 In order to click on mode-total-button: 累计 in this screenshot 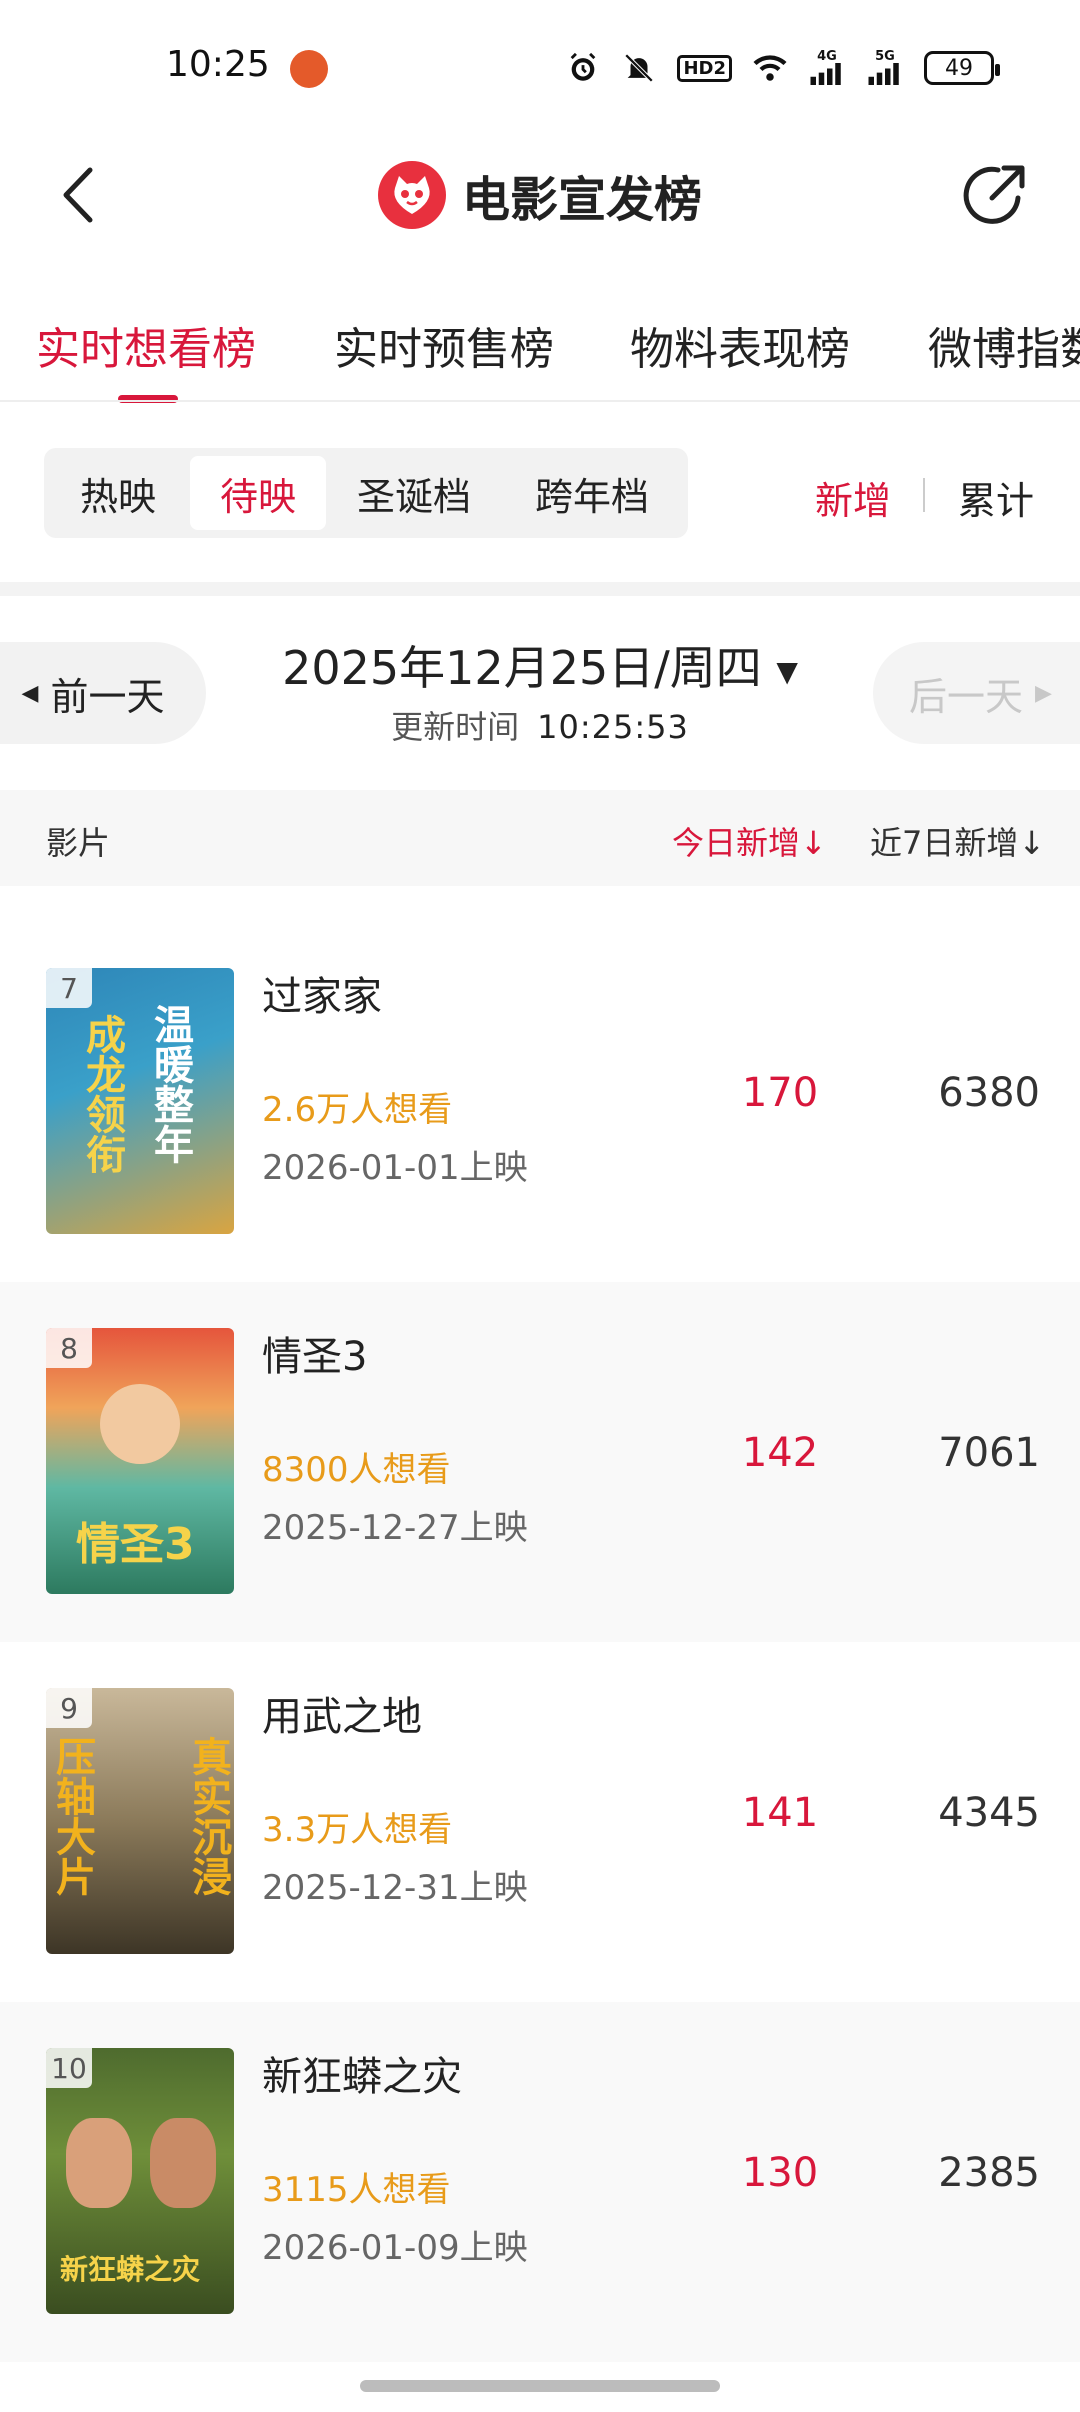, I will do `click(996, 497)`.